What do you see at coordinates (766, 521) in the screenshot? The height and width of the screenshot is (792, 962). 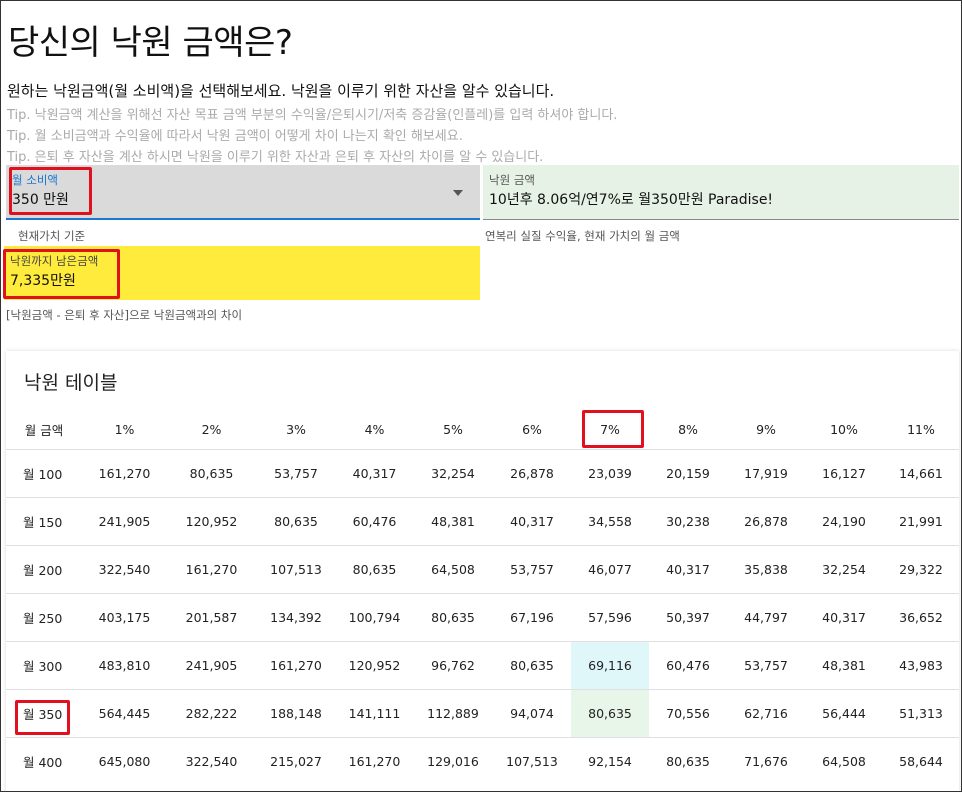 I see `table-cell: 26,878` at bounding box center [766, 521].